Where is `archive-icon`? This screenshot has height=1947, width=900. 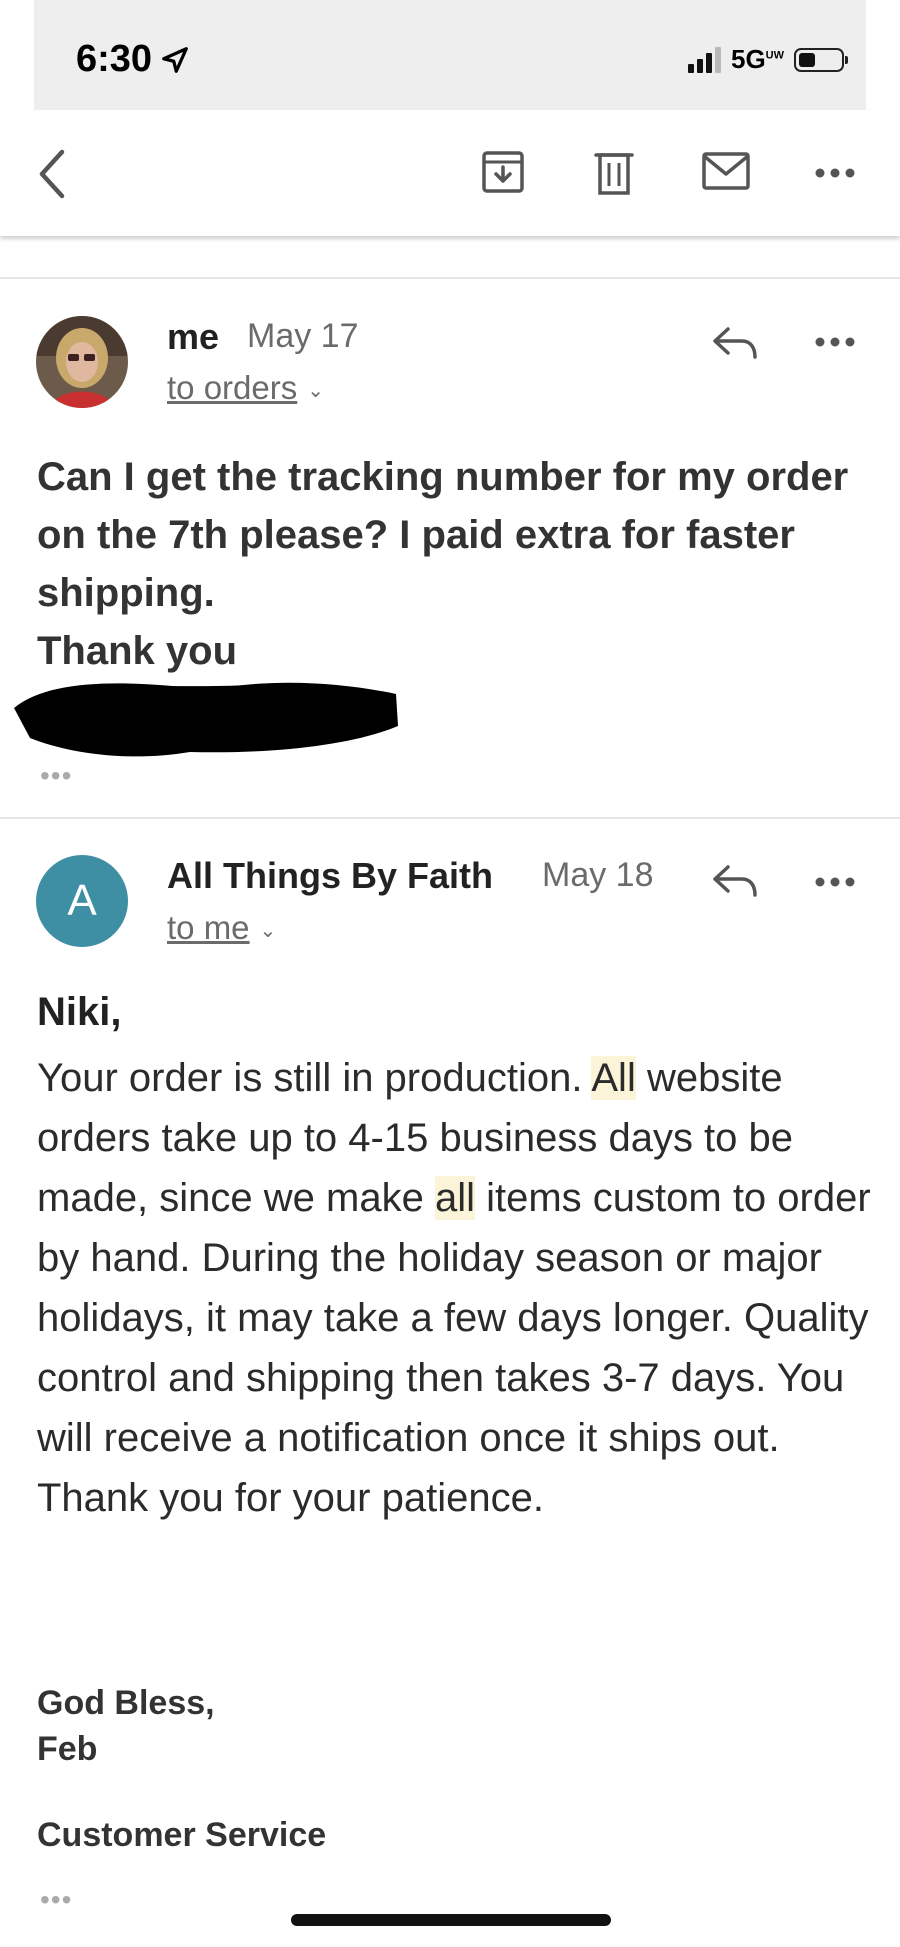
archive-icon is located at coordinates (503, 172).